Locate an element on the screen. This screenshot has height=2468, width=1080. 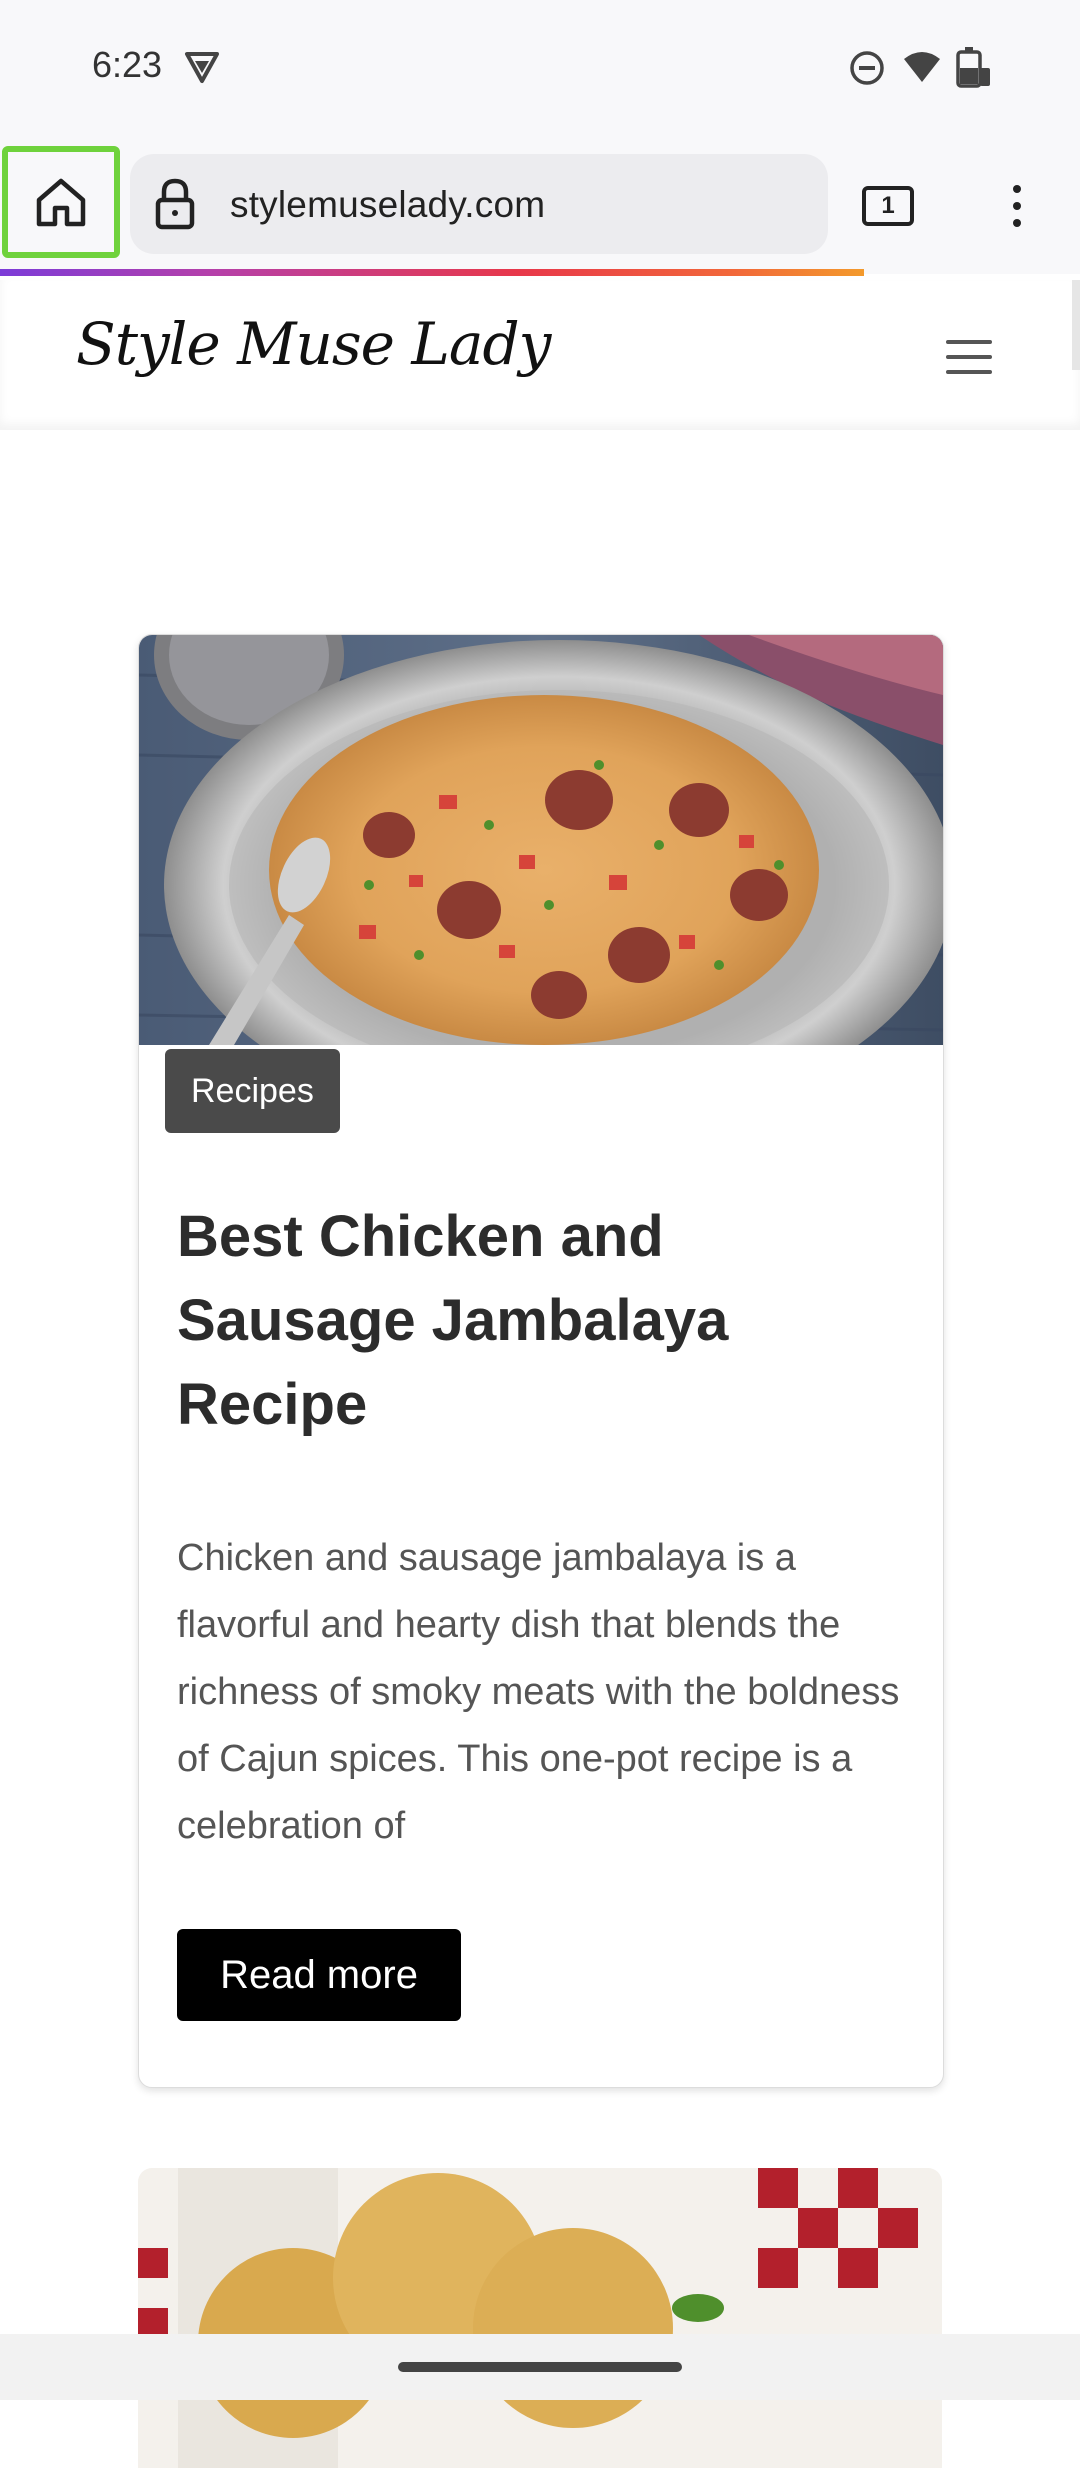
read-more-button: Read more is located at coordinates (319, 1975).